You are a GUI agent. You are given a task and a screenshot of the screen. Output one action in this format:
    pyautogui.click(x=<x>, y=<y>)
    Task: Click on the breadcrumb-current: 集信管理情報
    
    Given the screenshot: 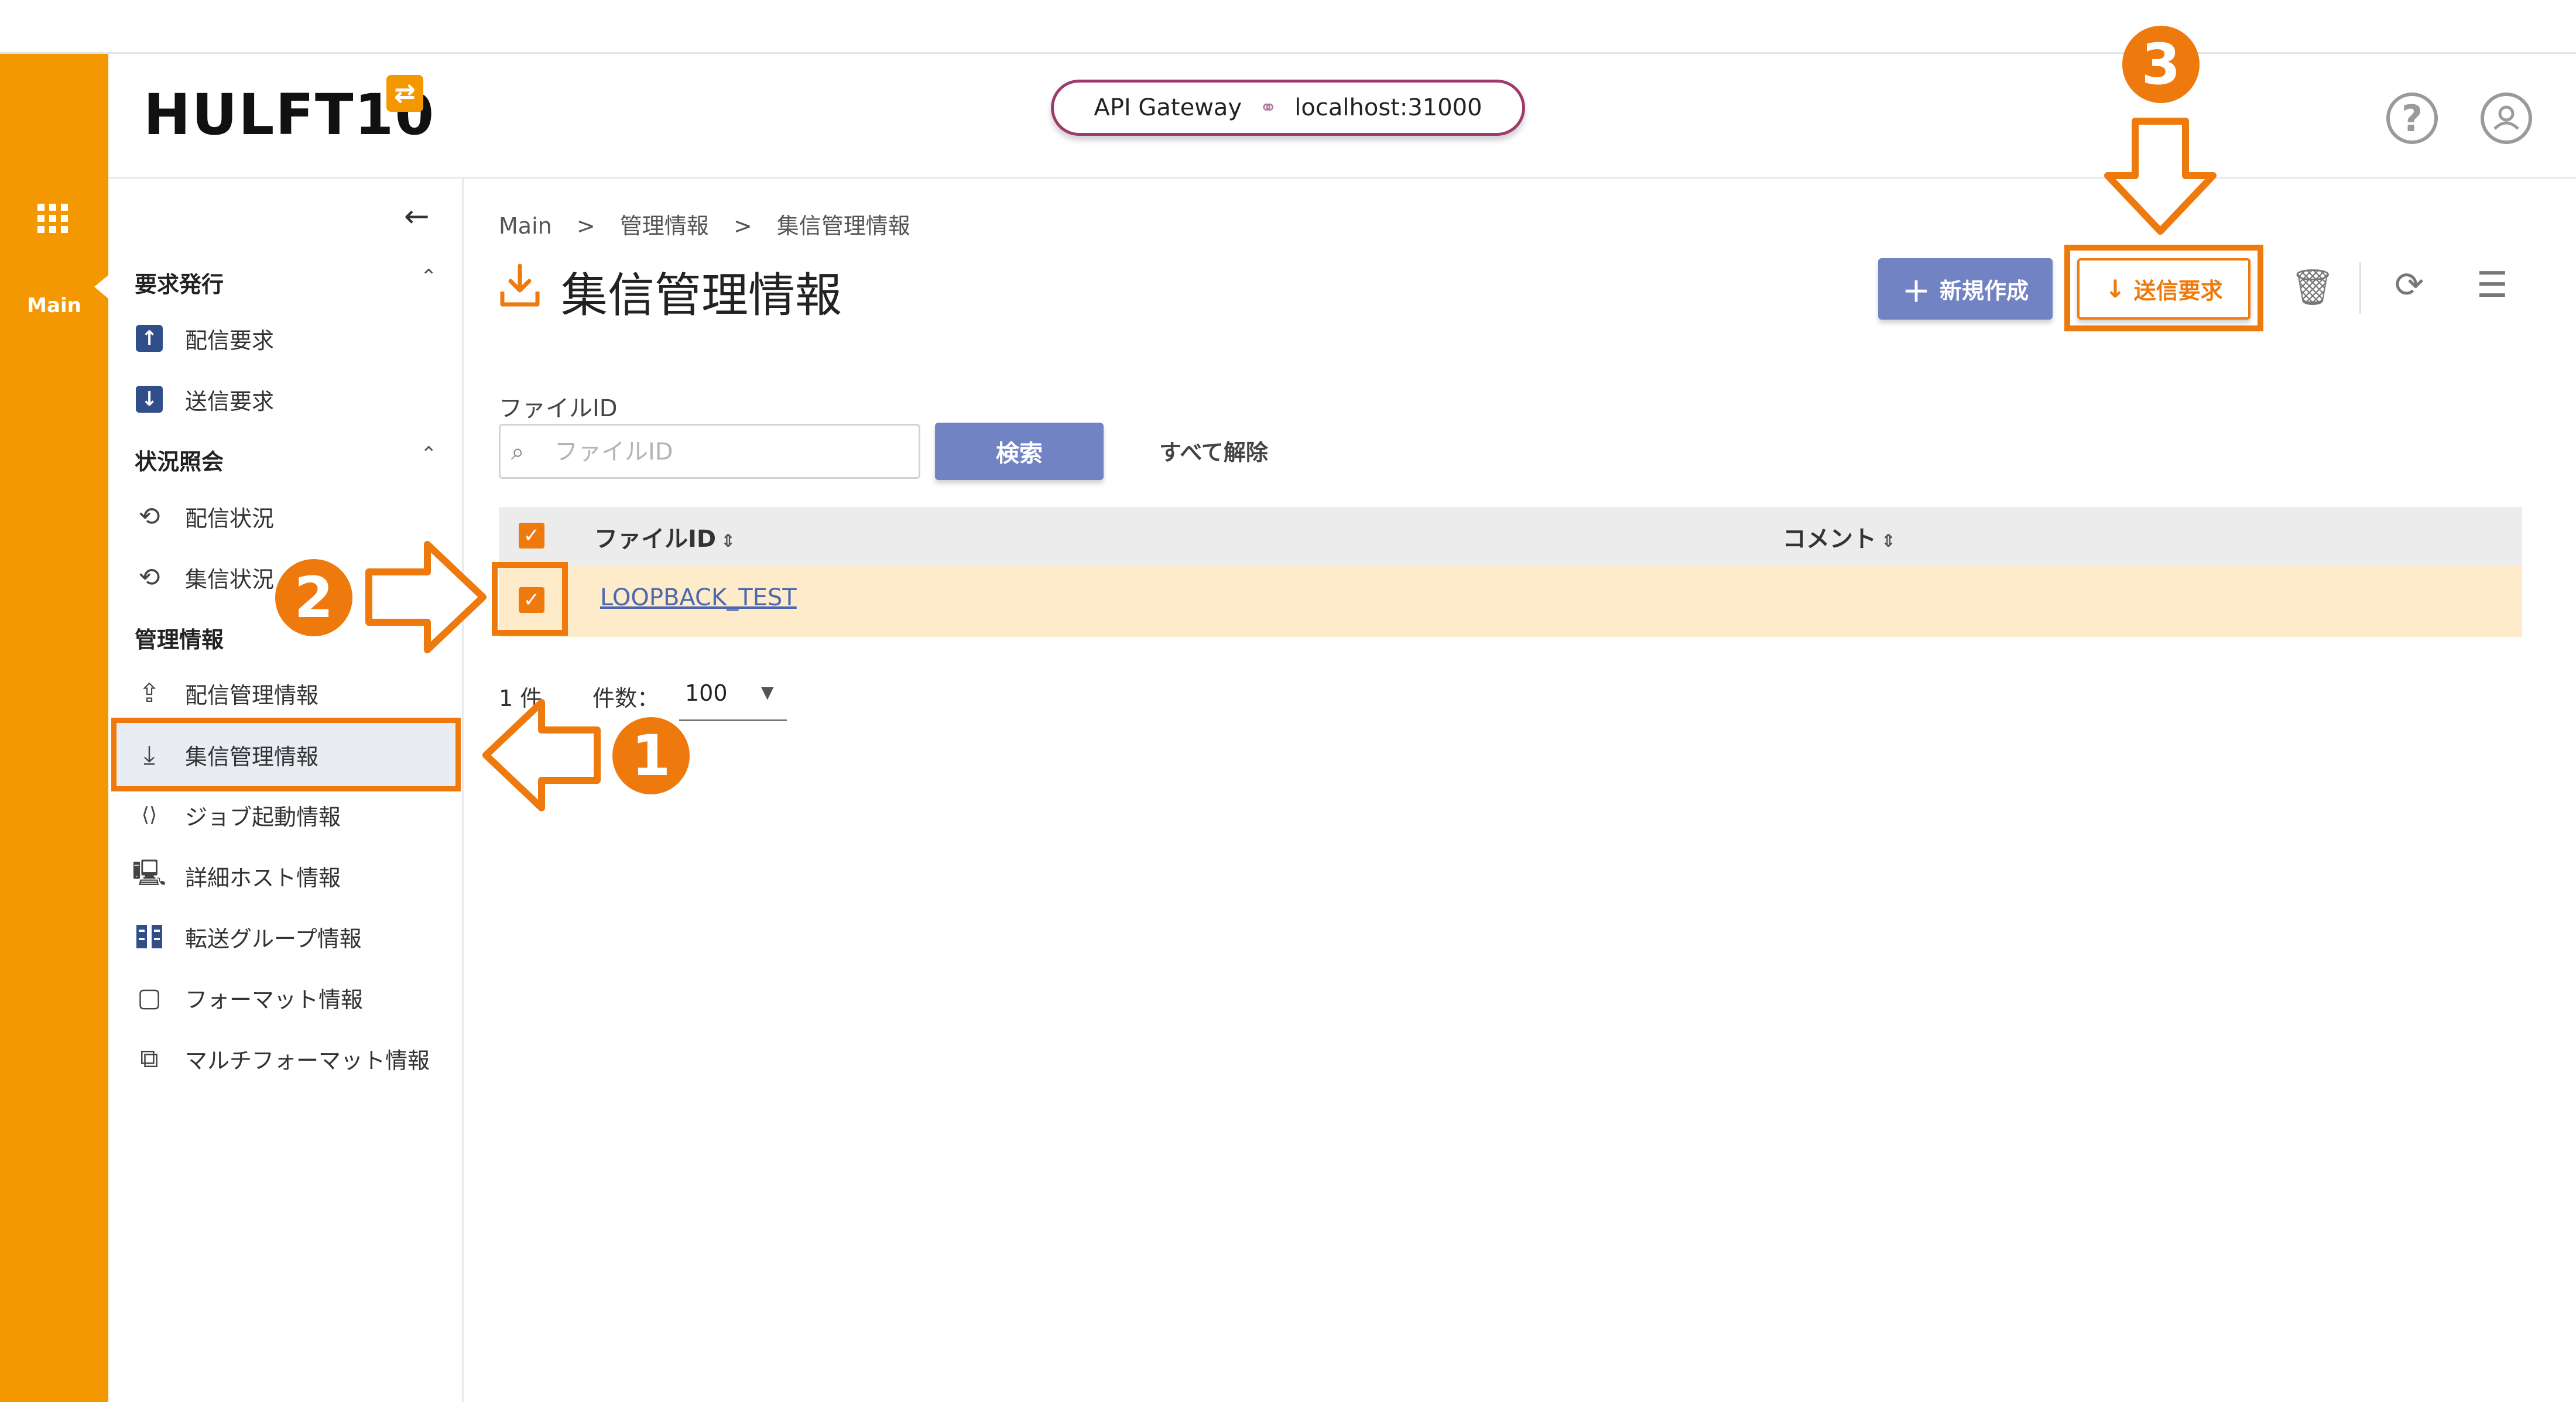 What is the action you would take?
    pyautogui.click(x=843, y=226)
    